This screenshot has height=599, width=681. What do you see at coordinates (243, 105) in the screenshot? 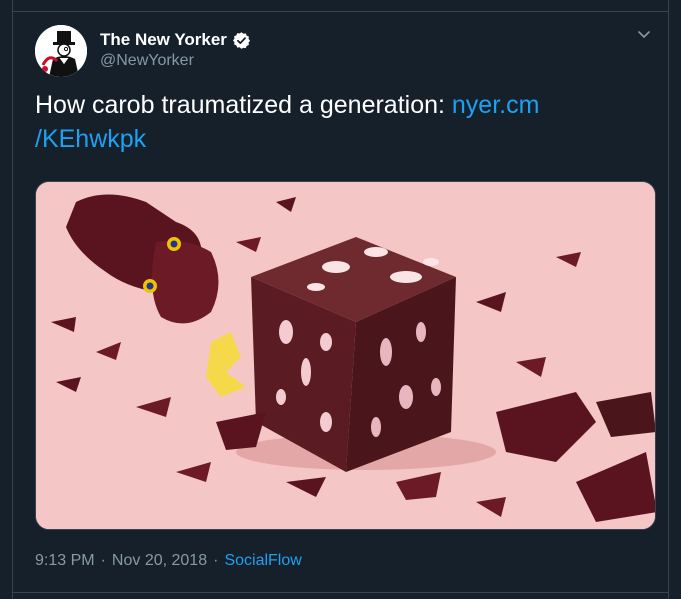
I see `tweet-body: How carob traumatized a generation:` at bounding box center [243, 105].